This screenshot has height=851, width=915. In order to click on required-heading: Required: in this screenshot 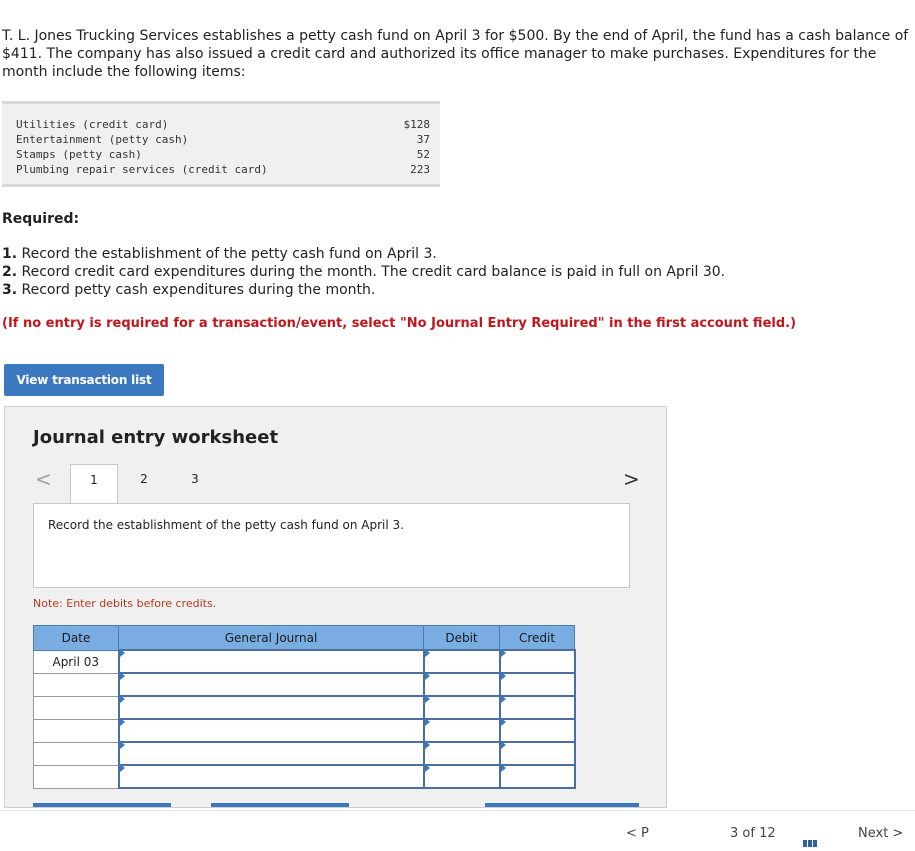, I will do `click(41, 219)`.